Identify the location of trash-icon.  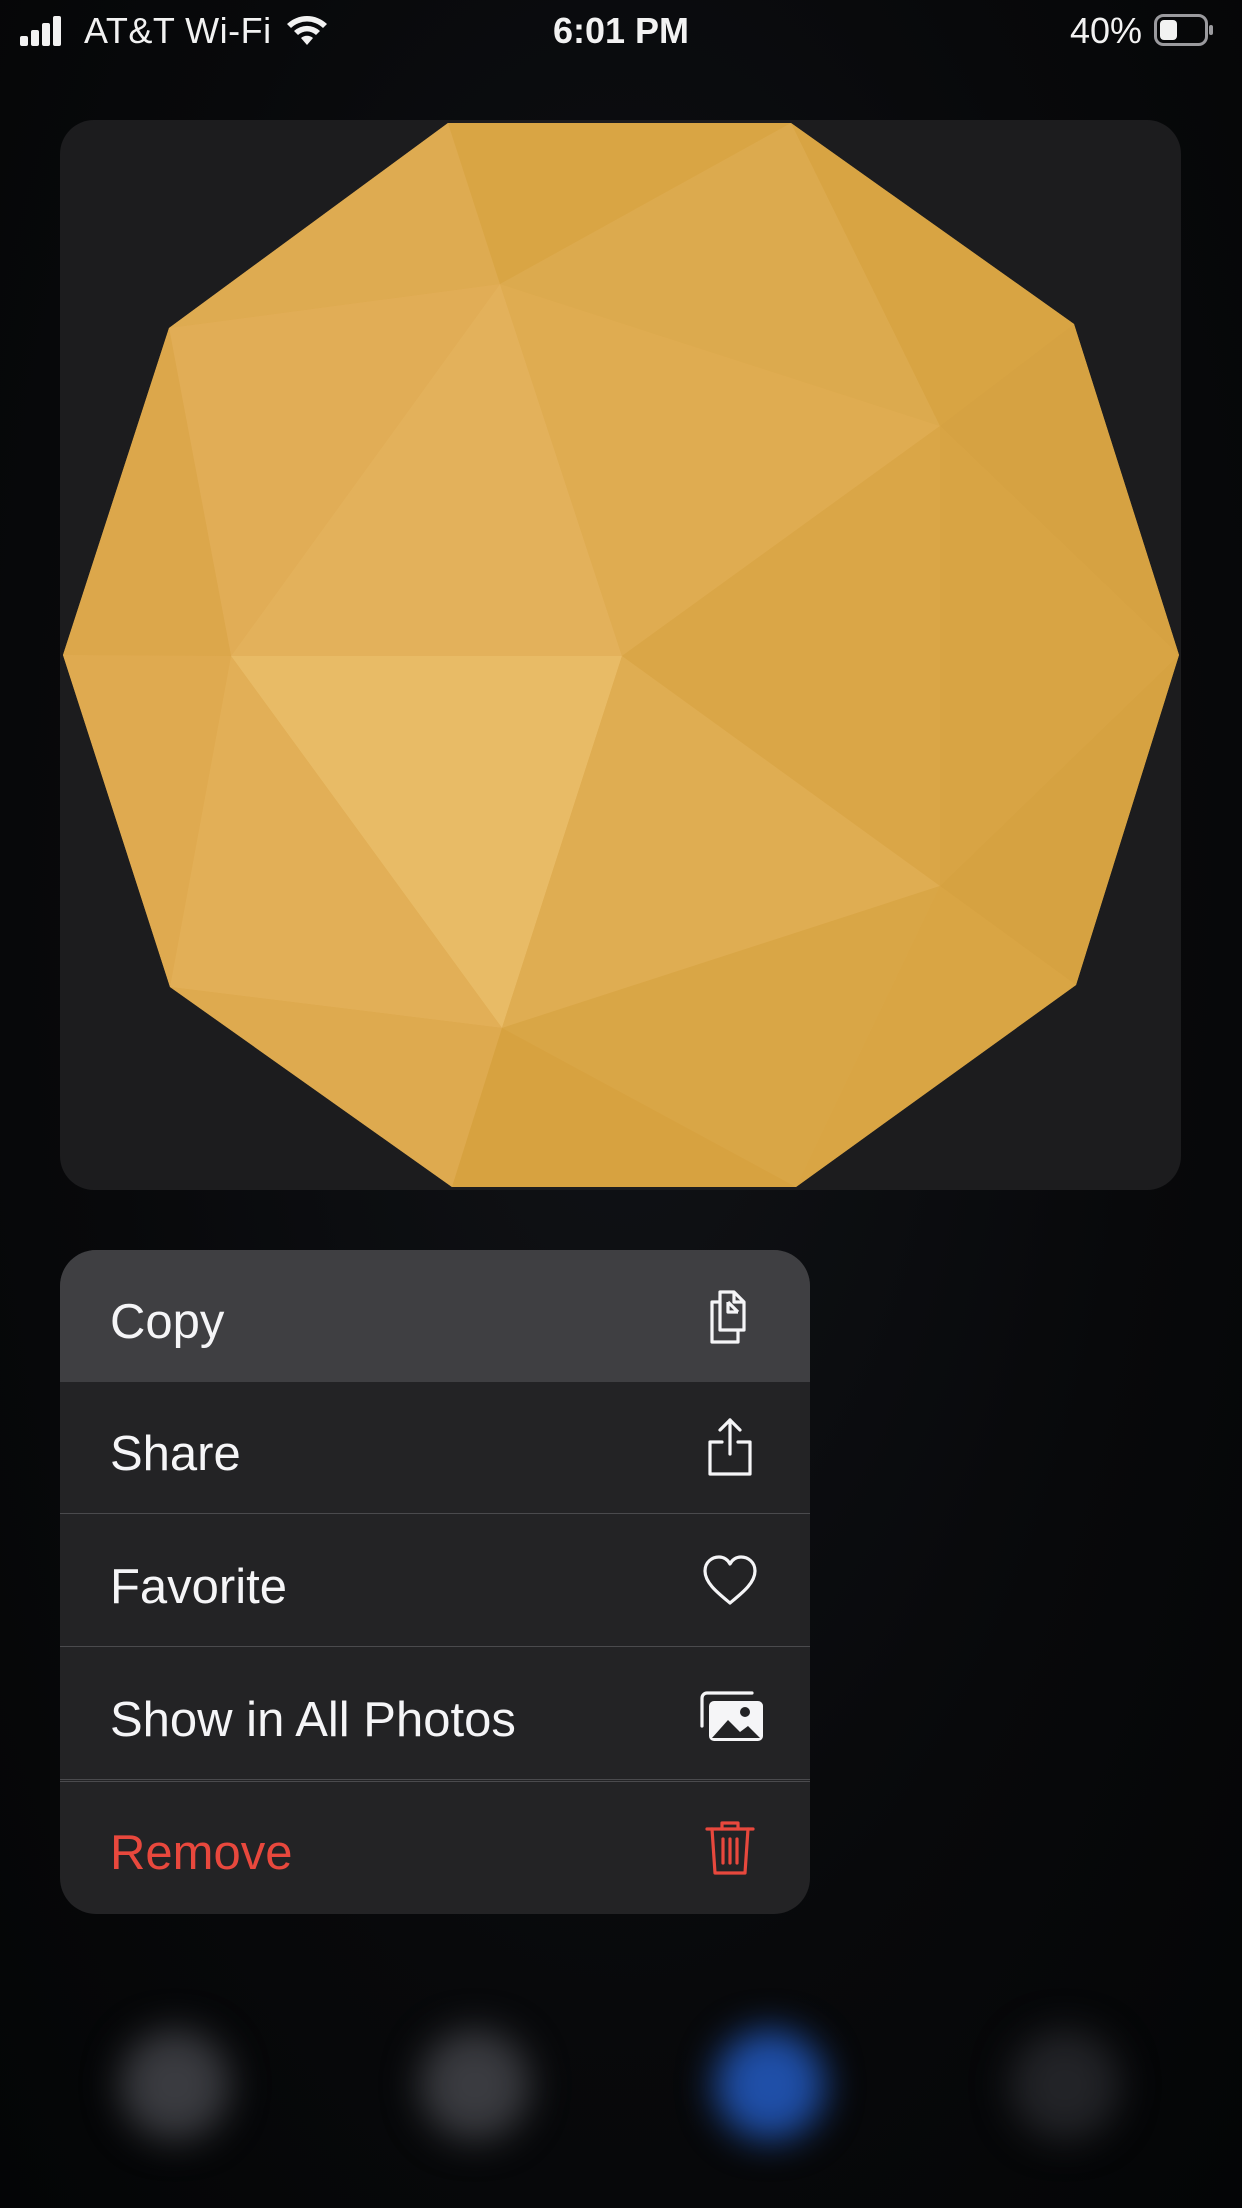
(730, 1848).